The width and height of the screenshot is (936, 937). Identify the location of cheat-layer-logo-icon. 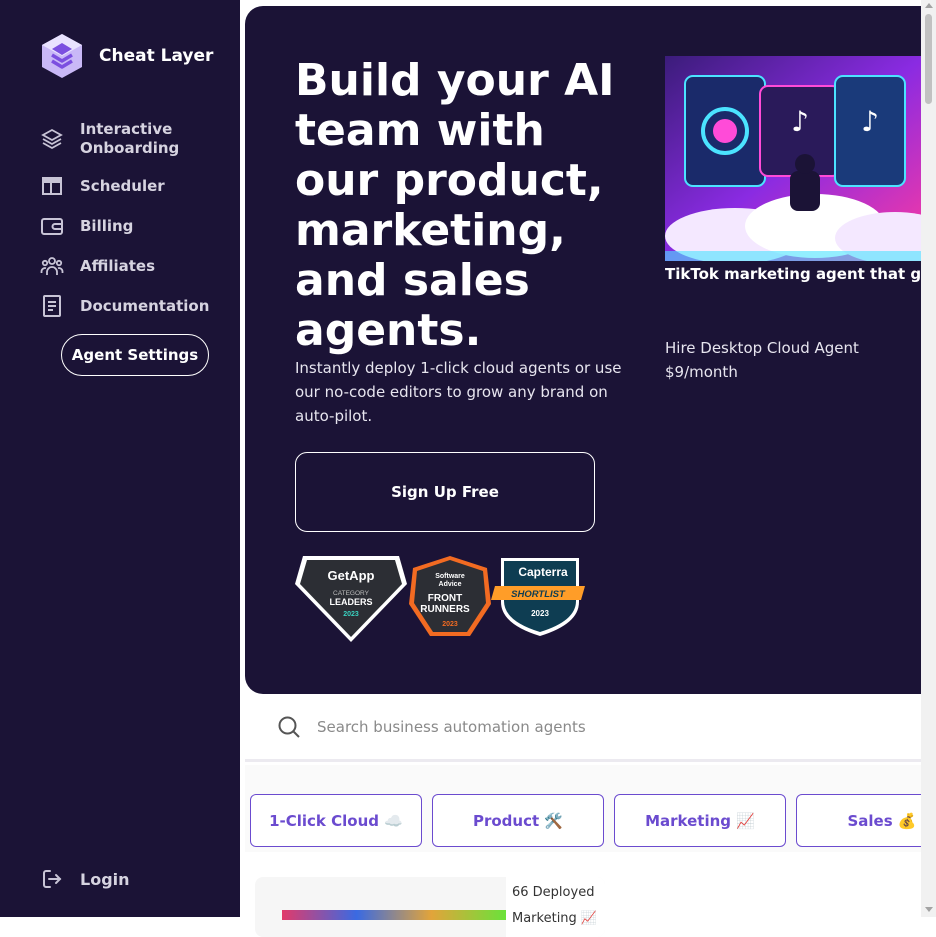
(62, 56).